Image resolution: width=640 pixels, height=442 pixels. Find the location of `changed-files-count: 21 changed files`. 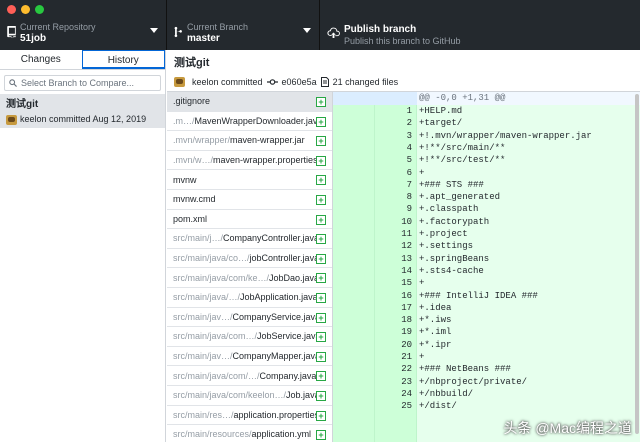

changed-files-count: 21 changed files is located at coordinates (365, 82).